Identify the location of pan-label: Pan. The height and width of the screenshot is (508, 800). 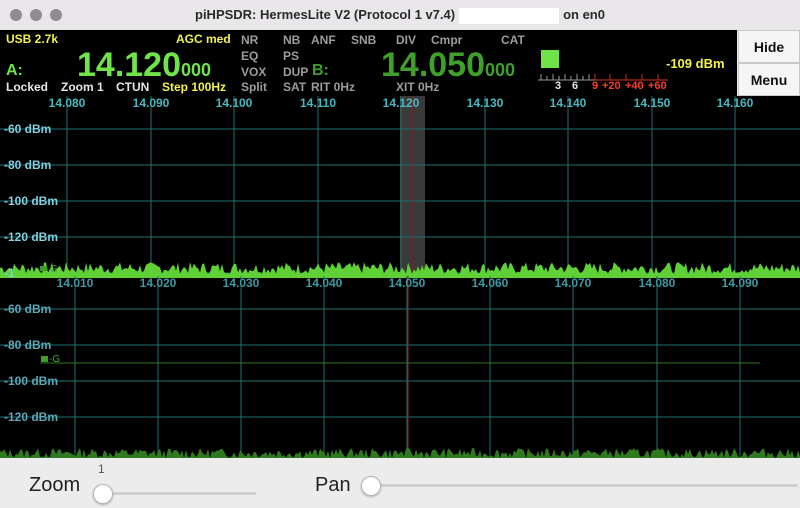
(333, 485).